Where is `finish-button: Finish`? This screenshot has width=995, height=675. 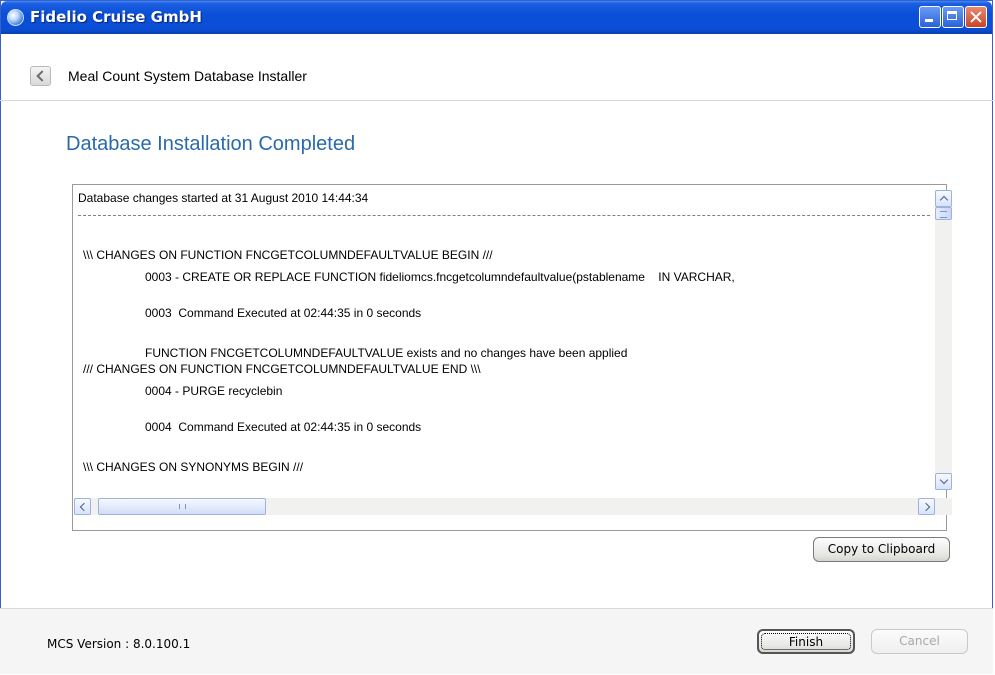
finish-button: Finish is located at coordinates (806, 641).